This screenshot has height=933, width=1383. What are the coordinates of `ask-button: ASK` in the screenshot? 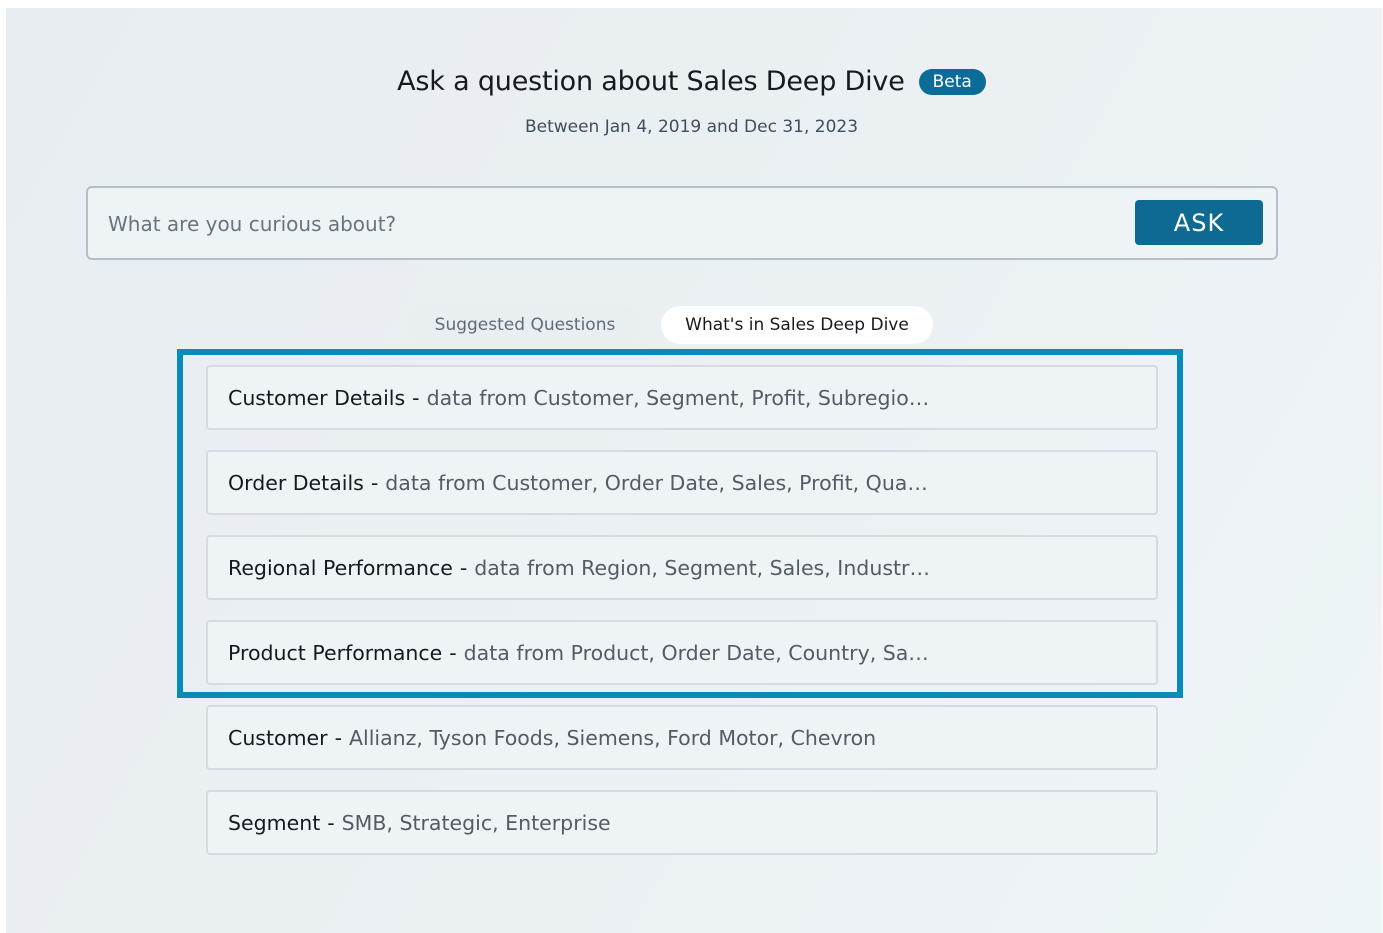 It's located at (1199, 222).